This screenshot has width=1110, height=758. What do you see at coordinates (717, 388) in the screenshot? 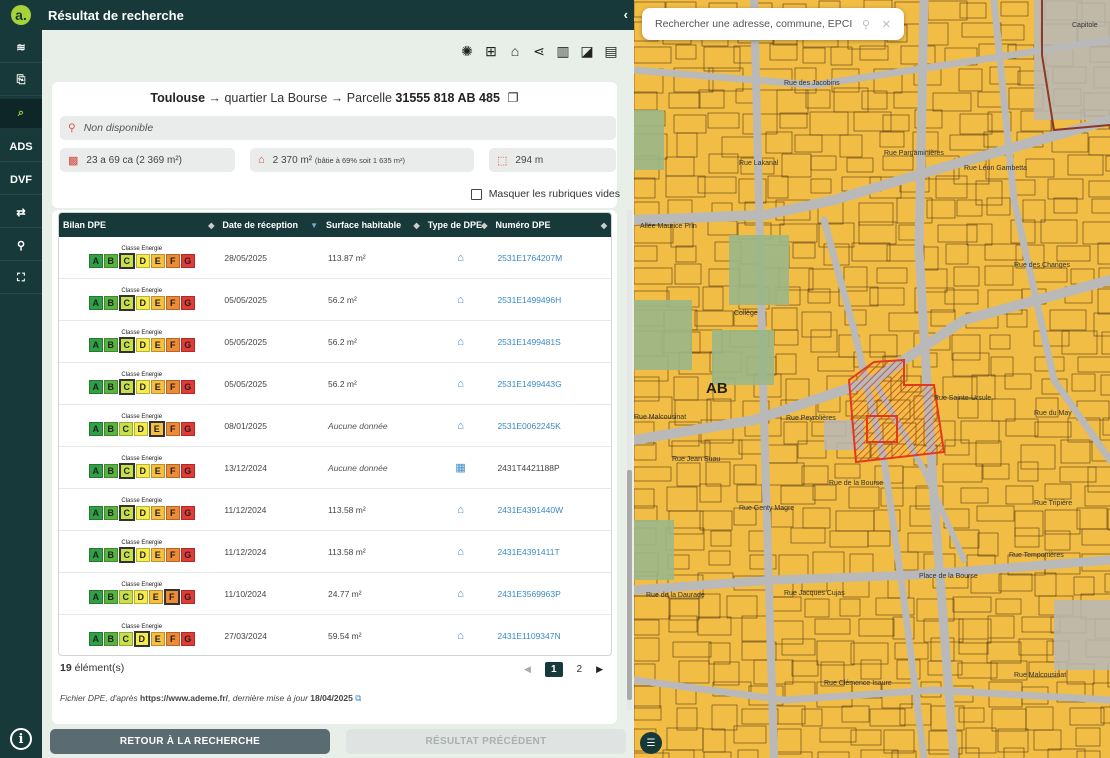
I see `section-label: AB` at bounding box center [717, 388].